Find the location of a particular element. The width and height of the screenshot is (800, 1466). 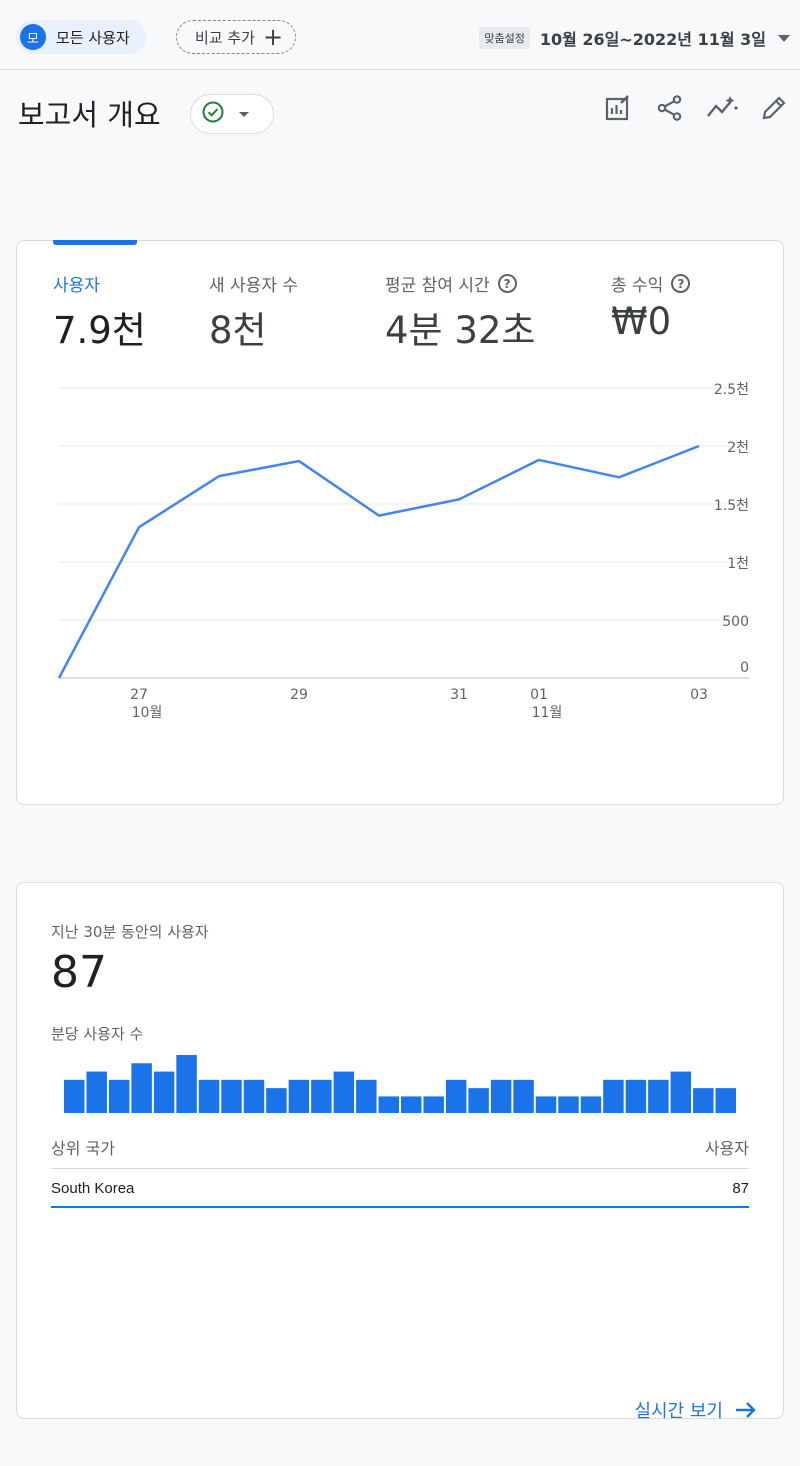

page-title: 보고서 개요 is located at coordinates (89, 115).